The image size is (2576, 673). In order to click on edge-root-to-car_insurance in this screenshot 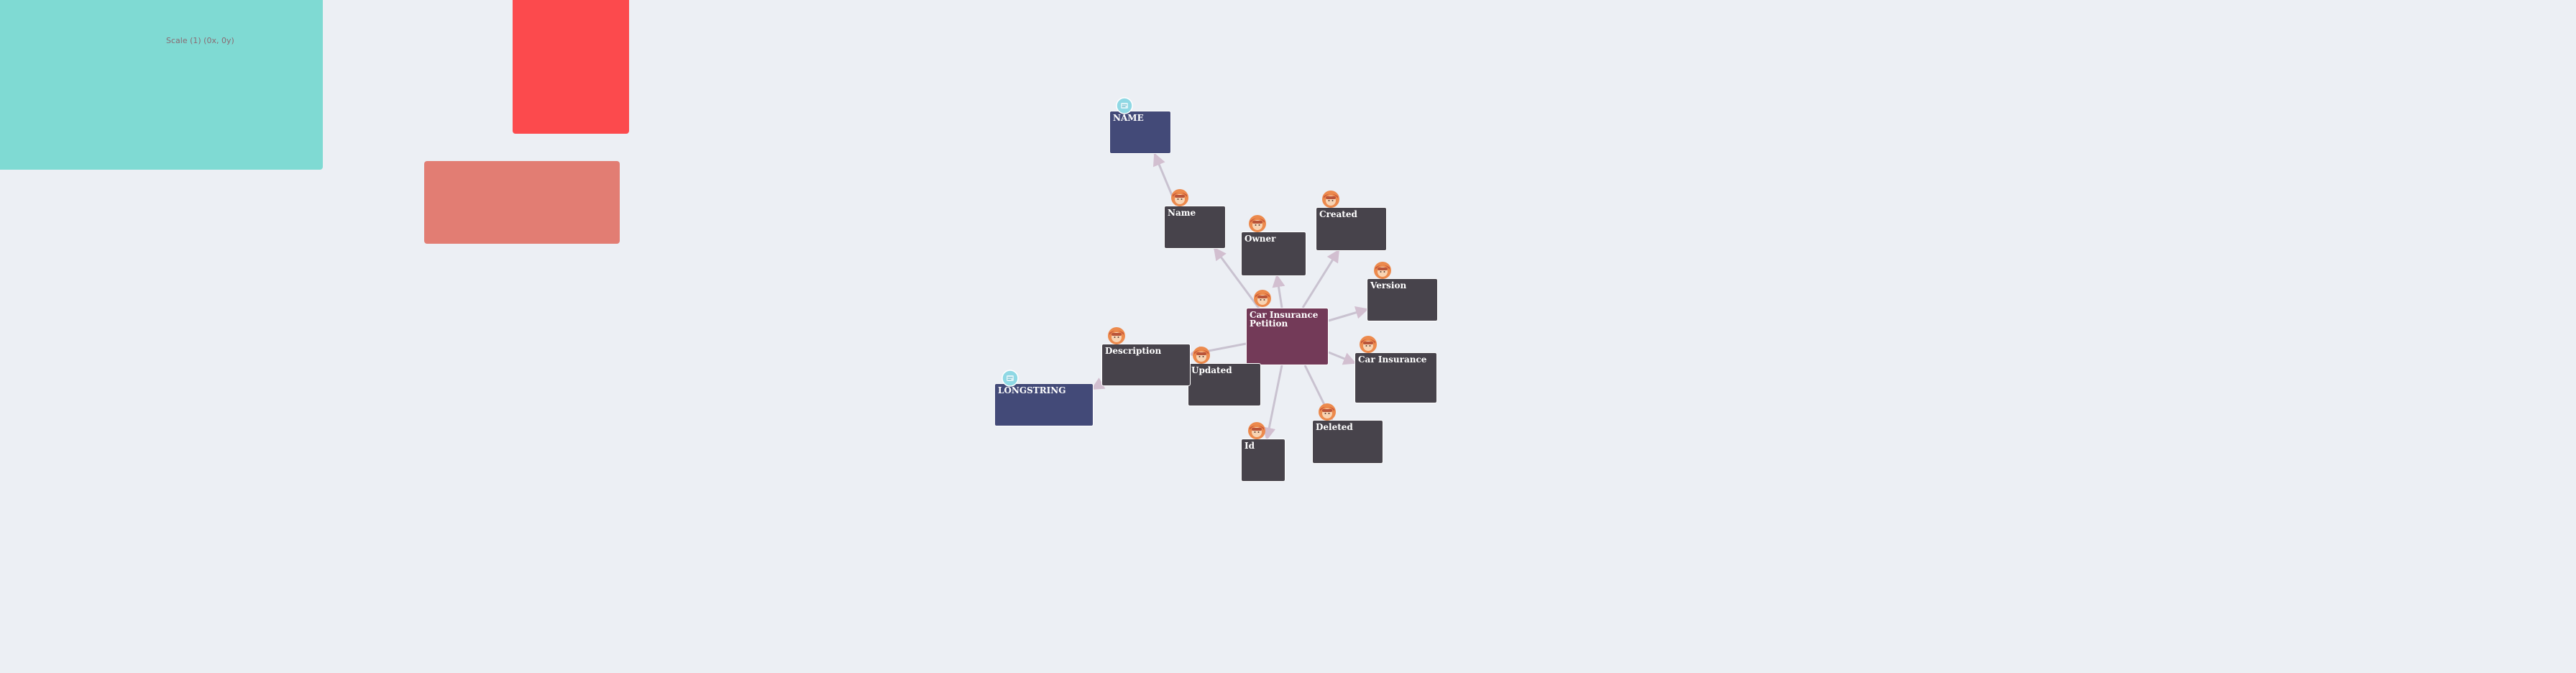, I will do `click(1342, 358)`.